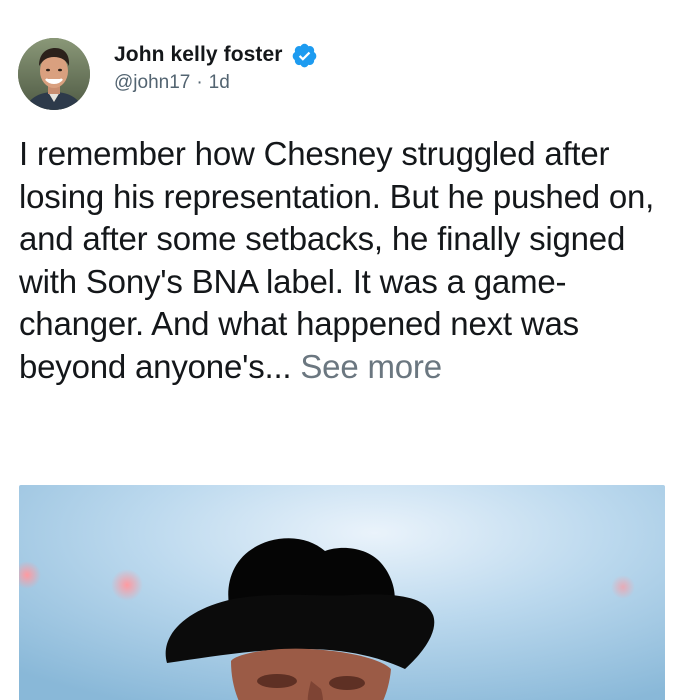  I want to click on verified-badge-icon, so click(304, 55).